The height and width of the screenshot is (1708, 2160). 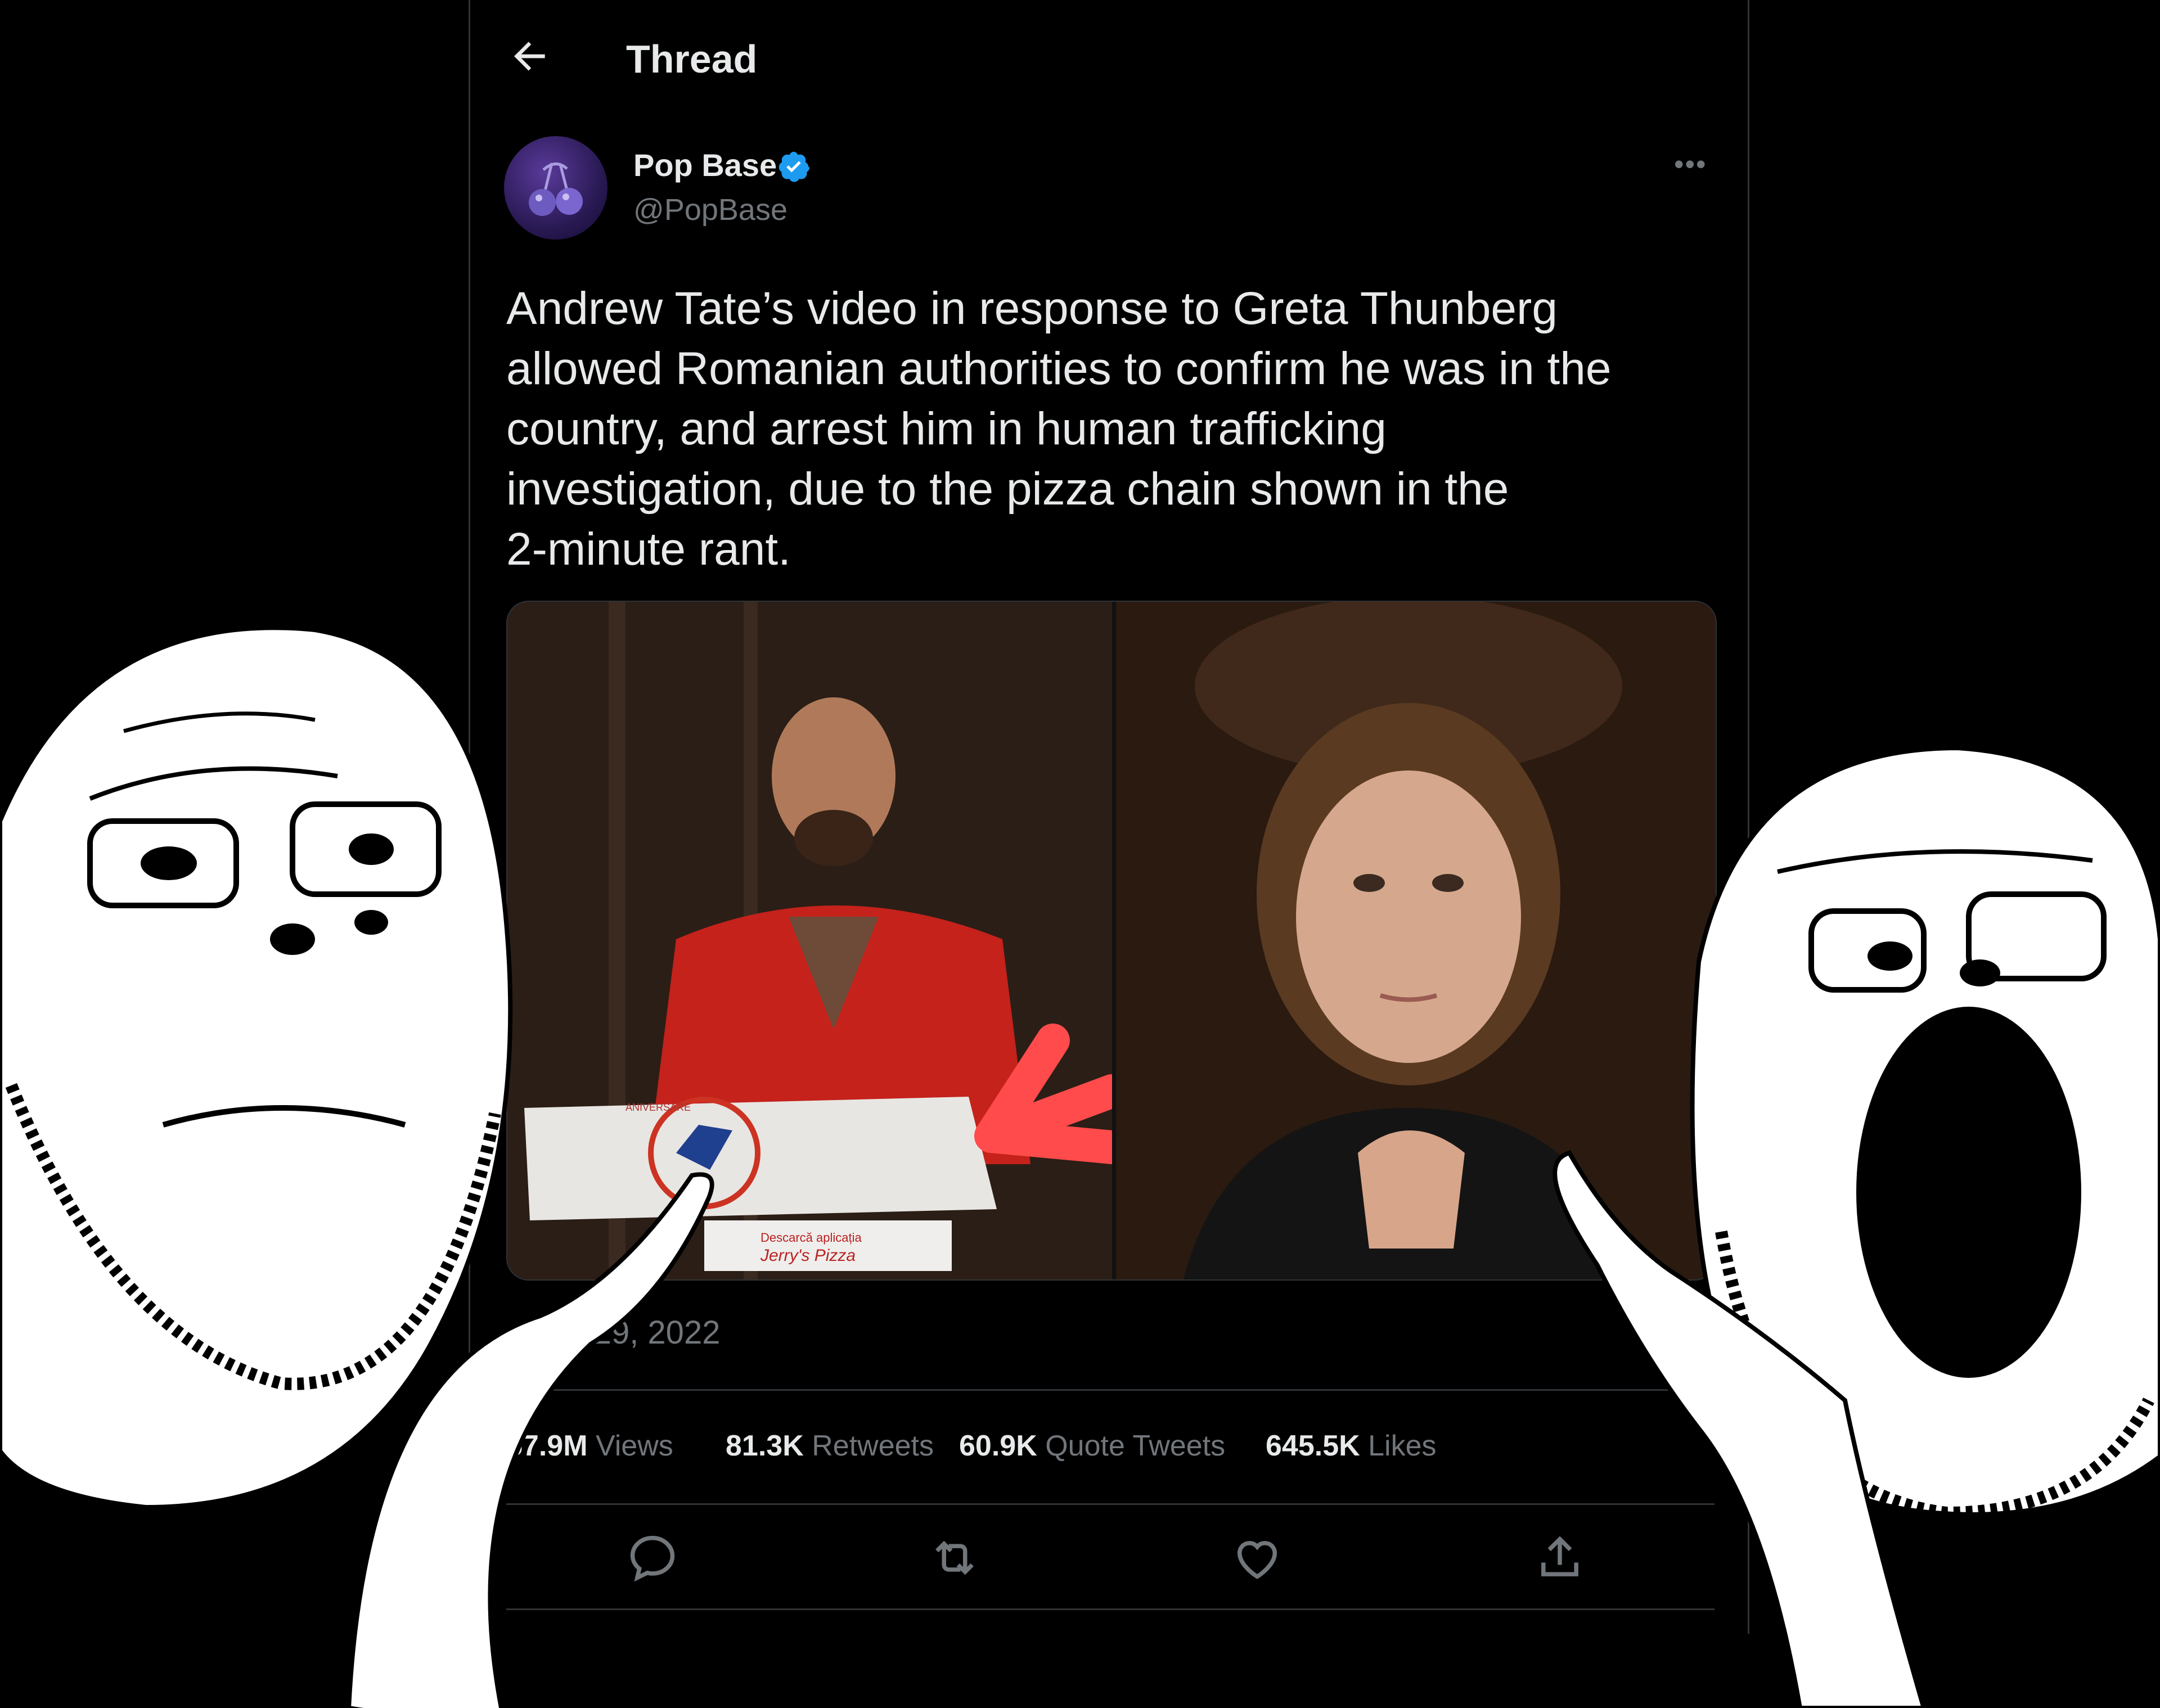 I want to click on pizza-box-text-2: Jerry's Pizza, so click(x=808, y=1256).